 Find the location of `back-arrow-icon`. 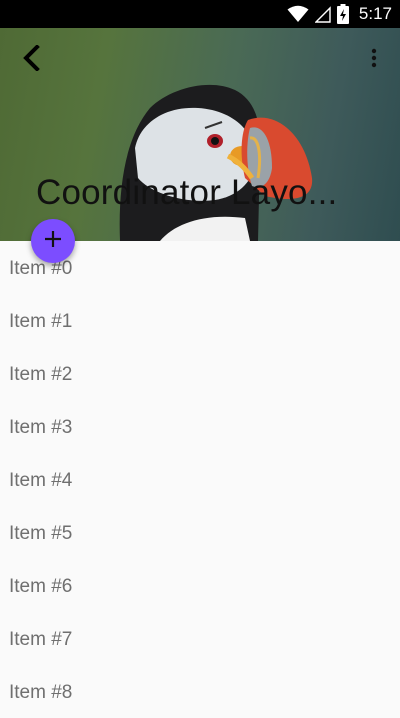

back-arrow-icon is located at coordinates (32, 59).